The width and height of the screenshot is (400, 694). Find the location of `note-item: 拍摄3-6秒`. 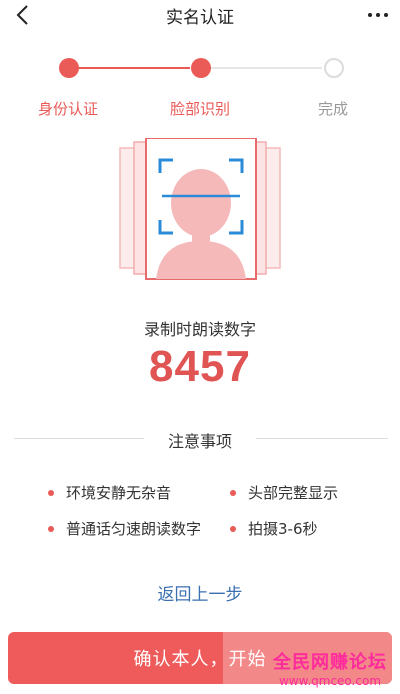

note-item: 拍摄3-6秒 is located at coordinates (274, 528).